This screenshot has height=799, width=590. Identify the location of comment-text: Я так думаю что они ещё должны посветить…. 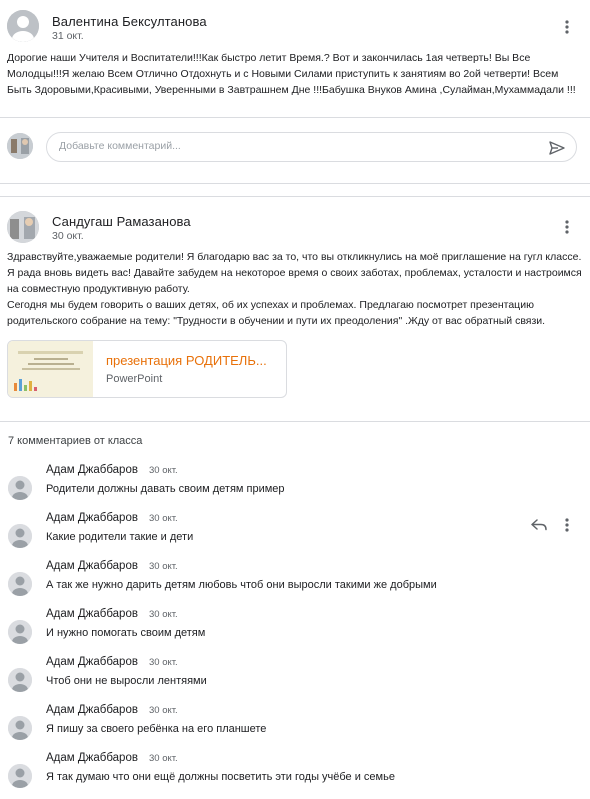
(220, 777).